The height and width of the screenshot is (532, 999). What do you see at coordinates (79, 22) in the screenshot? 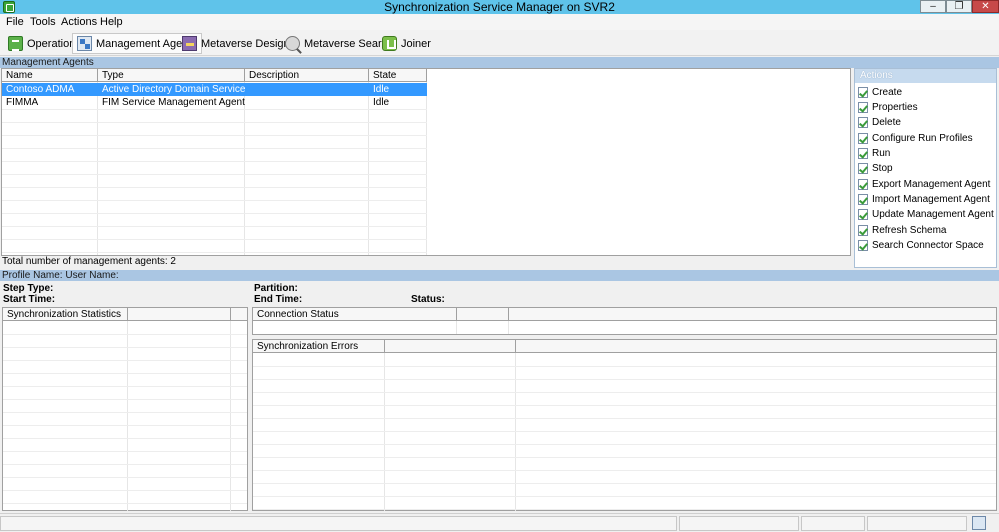
I see `menu-actions: Actions` at bounding box center [79, 22].